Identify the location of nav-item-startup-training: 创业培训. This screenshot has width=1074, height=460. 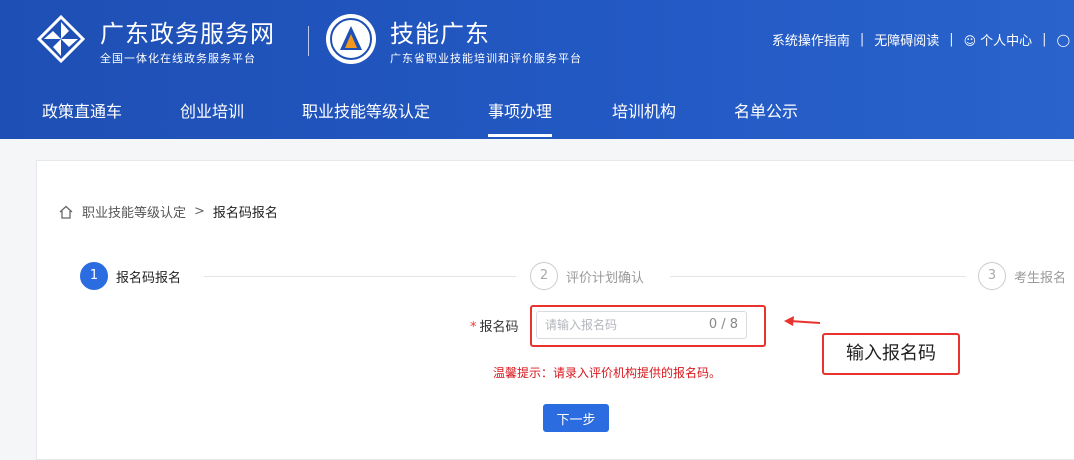
(212, 115).